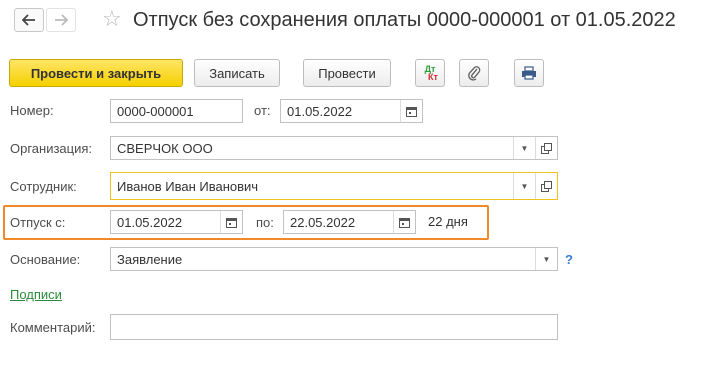  I want to click on arrow-right-icon, so click(61, 20).